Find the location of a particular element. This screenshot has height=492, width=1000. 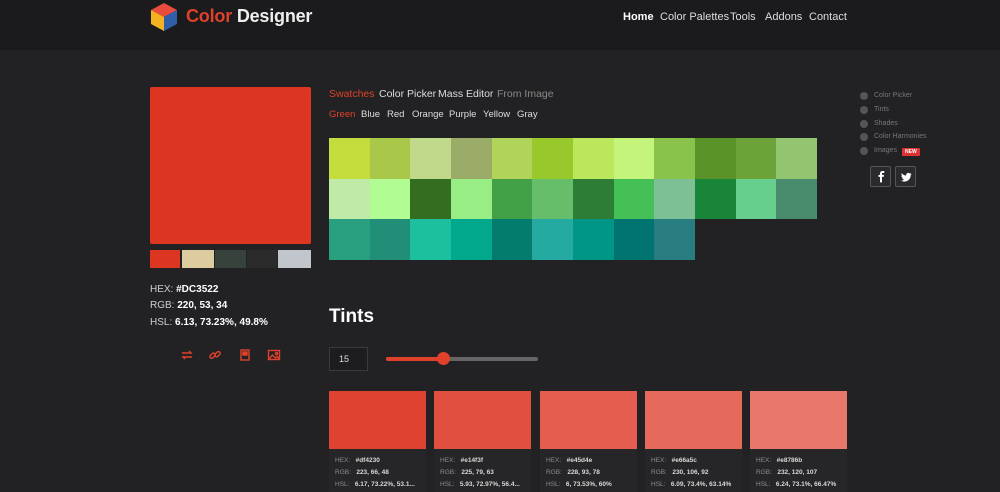

nav-contact: Contact is located at coordinates (828, 17).